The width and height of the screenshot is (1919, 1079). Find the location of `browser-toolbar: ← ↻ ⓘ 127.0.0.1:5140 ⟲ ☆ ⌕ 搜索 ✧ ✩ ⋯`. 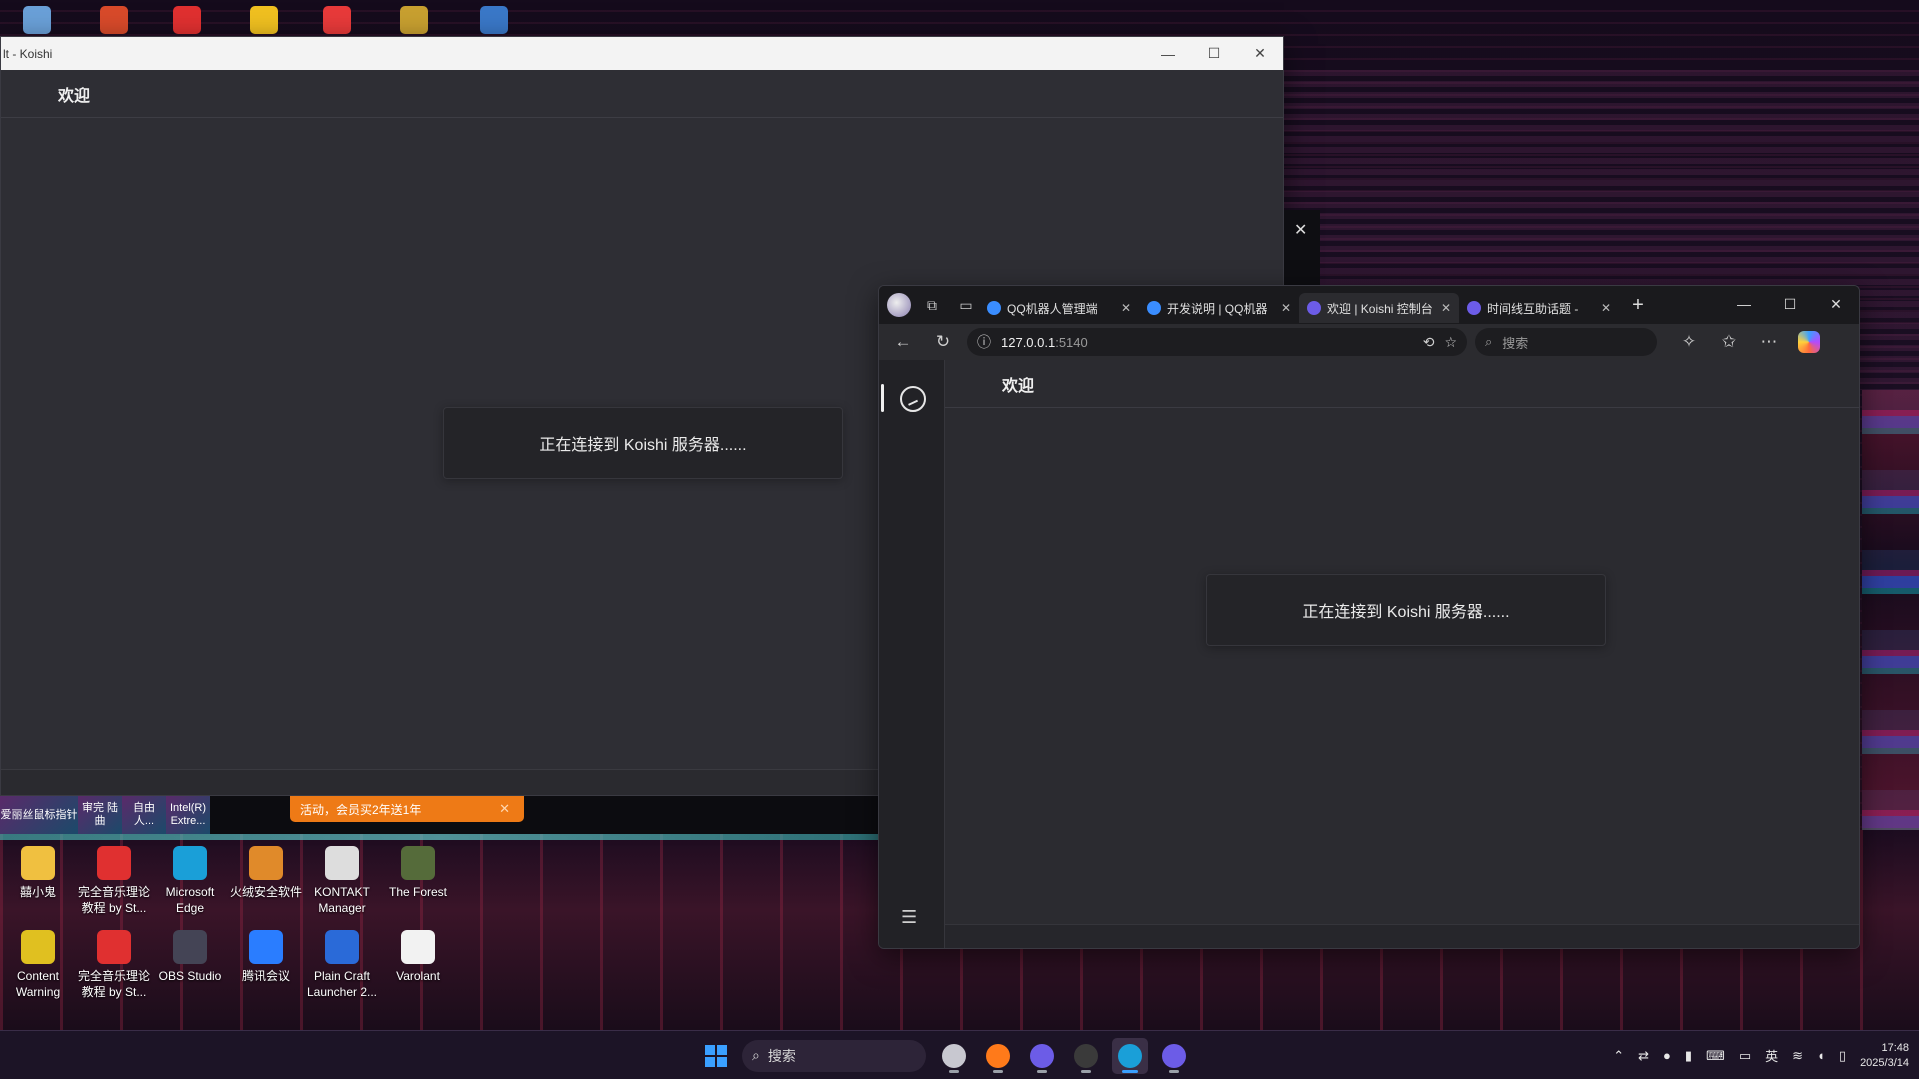

browser-toolbar: ← ↻ ⓘ 127.0.0.1:5140 ⟲ ☆ ⌕ 搜索 ✧ ✩ ⋯ is located at coordinates (1369, 342).